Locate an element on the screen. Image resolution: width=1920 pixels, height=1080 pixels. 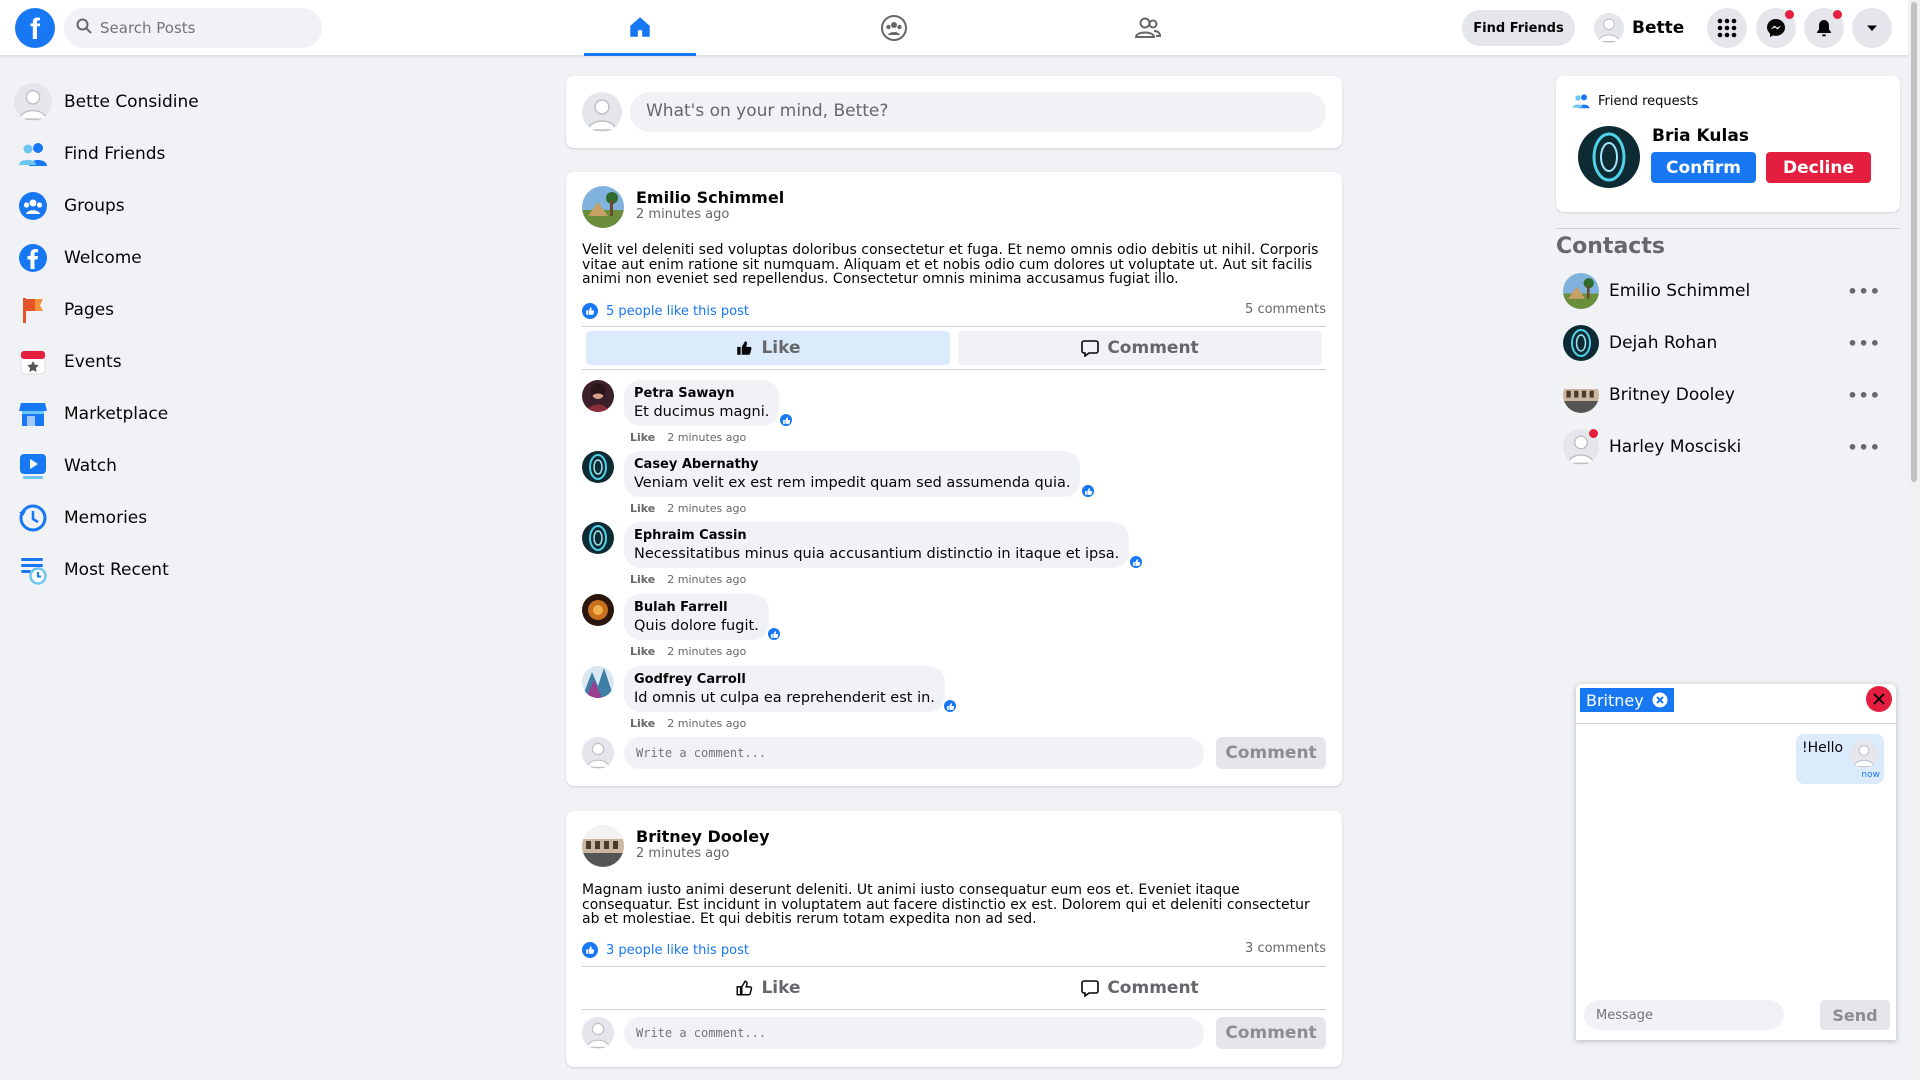
search-input is located at coordinates (205, 28).